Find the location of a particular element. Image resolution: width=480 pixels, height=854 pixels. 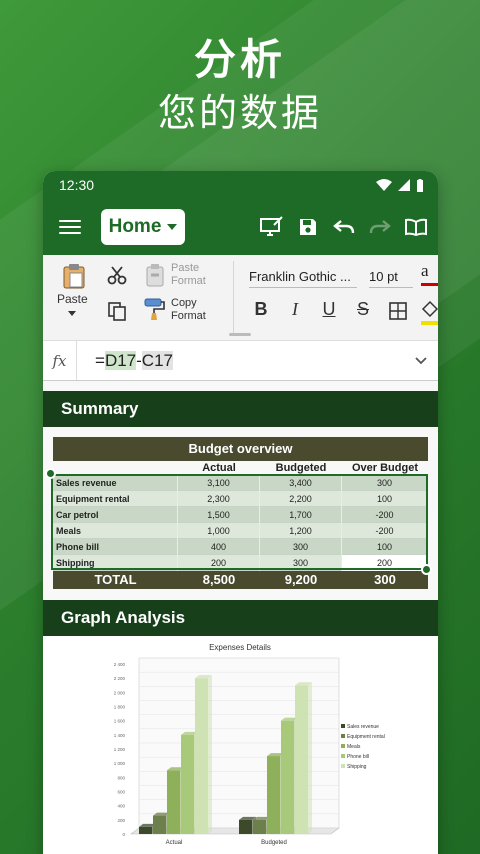

font-size-value: 10 pt is located at coordinates (383, 276).